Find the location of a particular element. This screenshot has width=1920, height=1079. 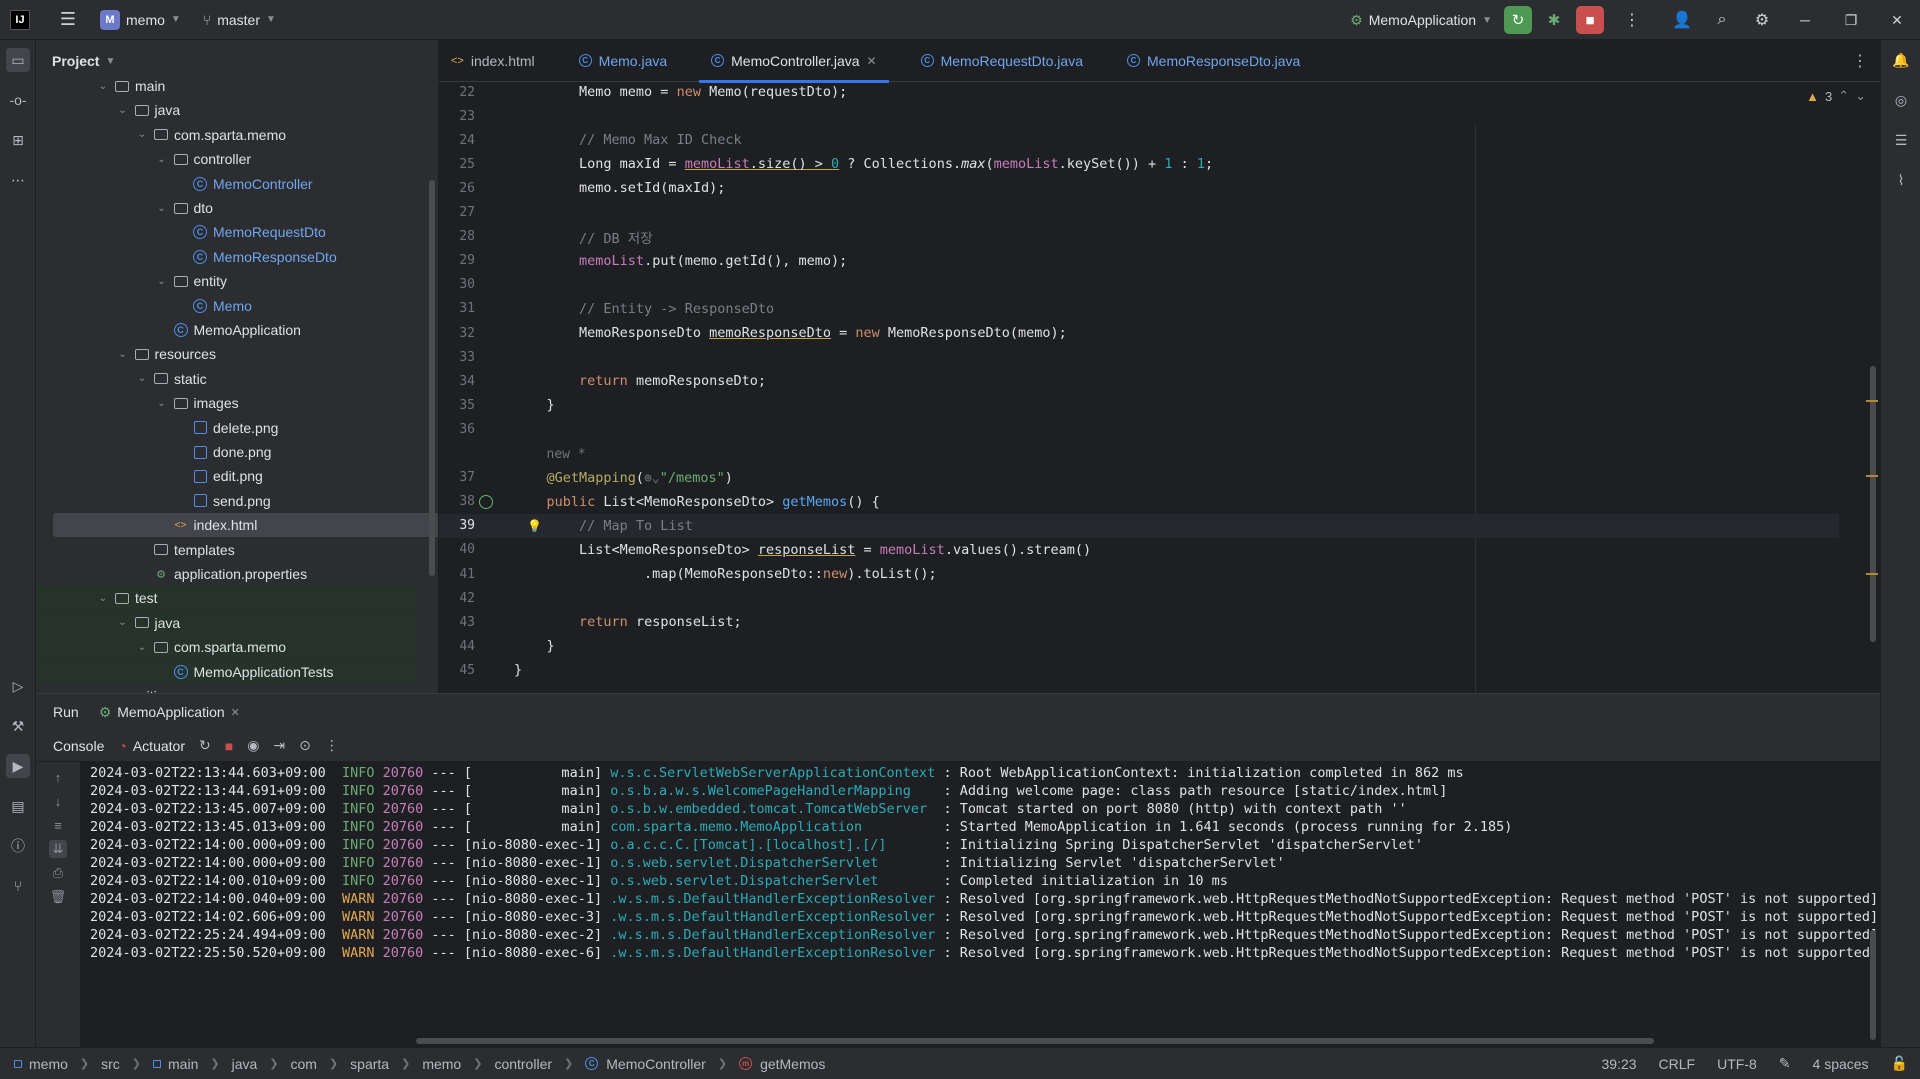

scroll-up-icon: ↑ is located at coordinates (58, 777).